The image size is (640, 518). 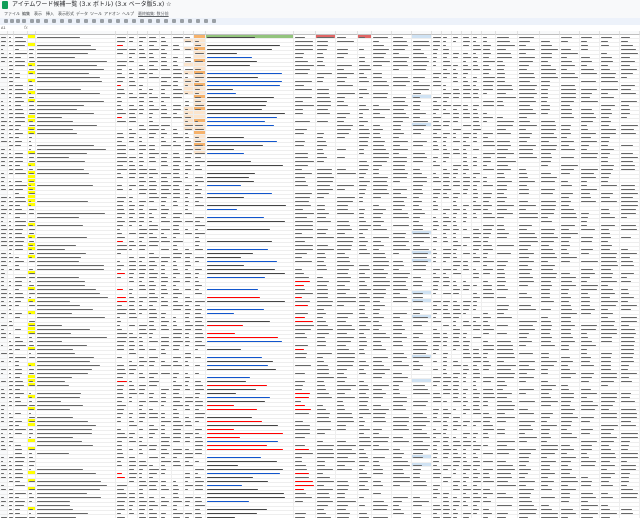 I want to click on menu-data: データ, so click(x=82, y=14).